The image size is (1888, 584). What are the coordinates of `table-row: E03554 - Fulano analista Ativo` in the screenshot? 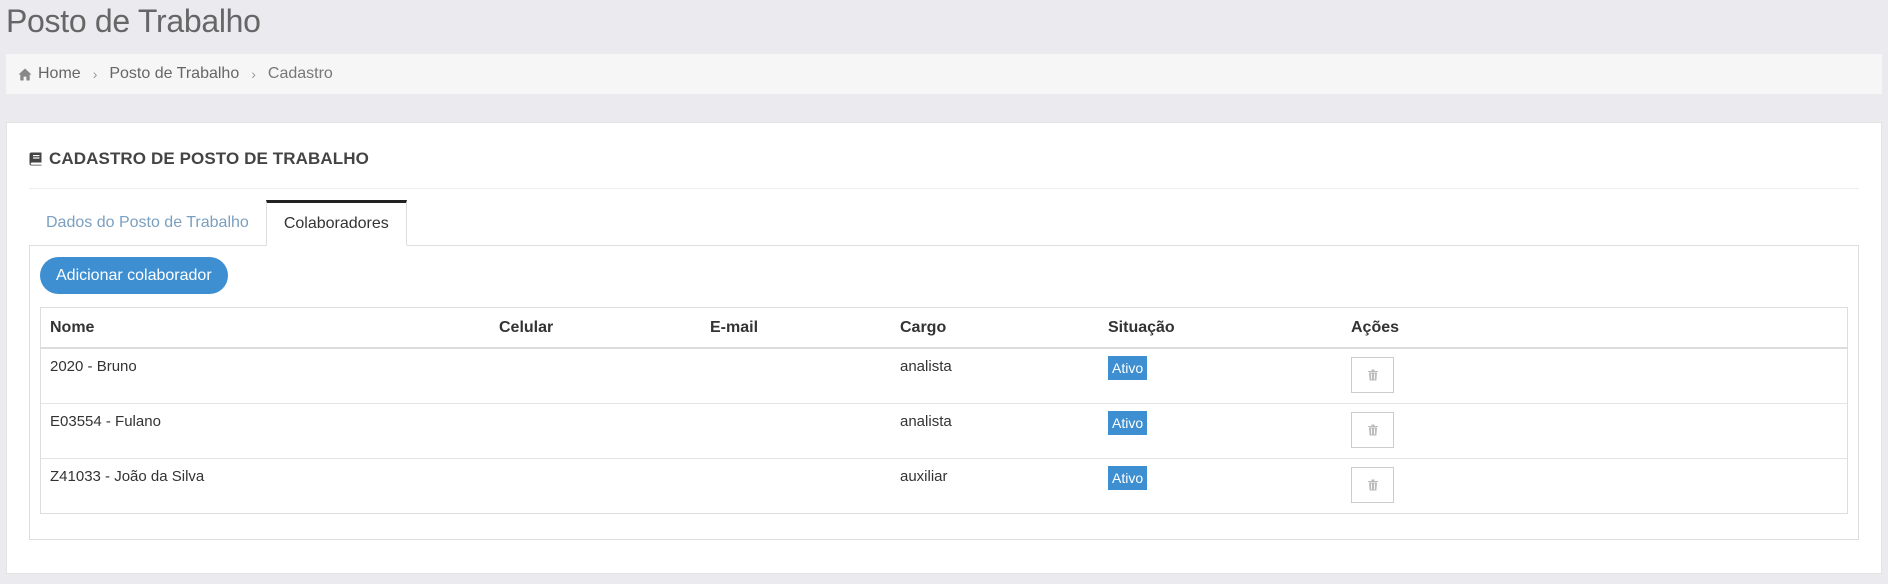 It's located at (944, 431).